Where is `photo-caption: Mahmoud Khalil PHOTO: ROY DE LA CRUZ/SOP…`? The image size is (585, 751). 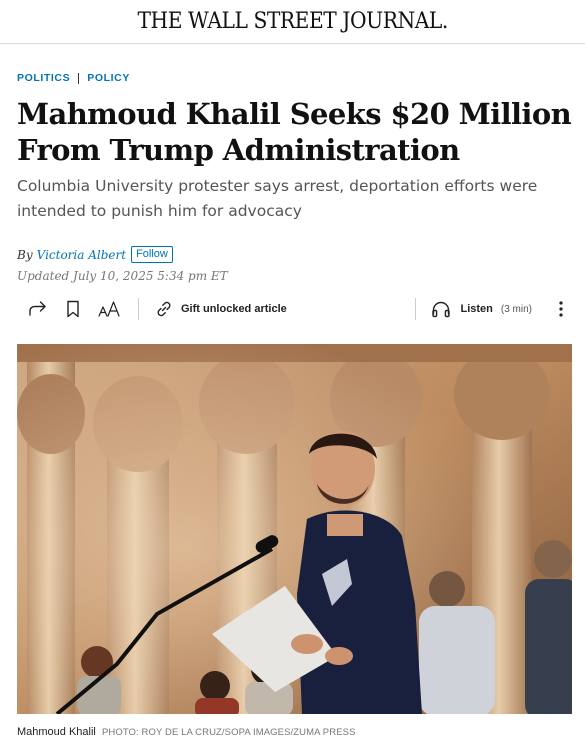
photo-caption: Mahmoud Khalil PHOTO: ROY DE LA CRUZ/SOP… is located at coordinates (186, 732).